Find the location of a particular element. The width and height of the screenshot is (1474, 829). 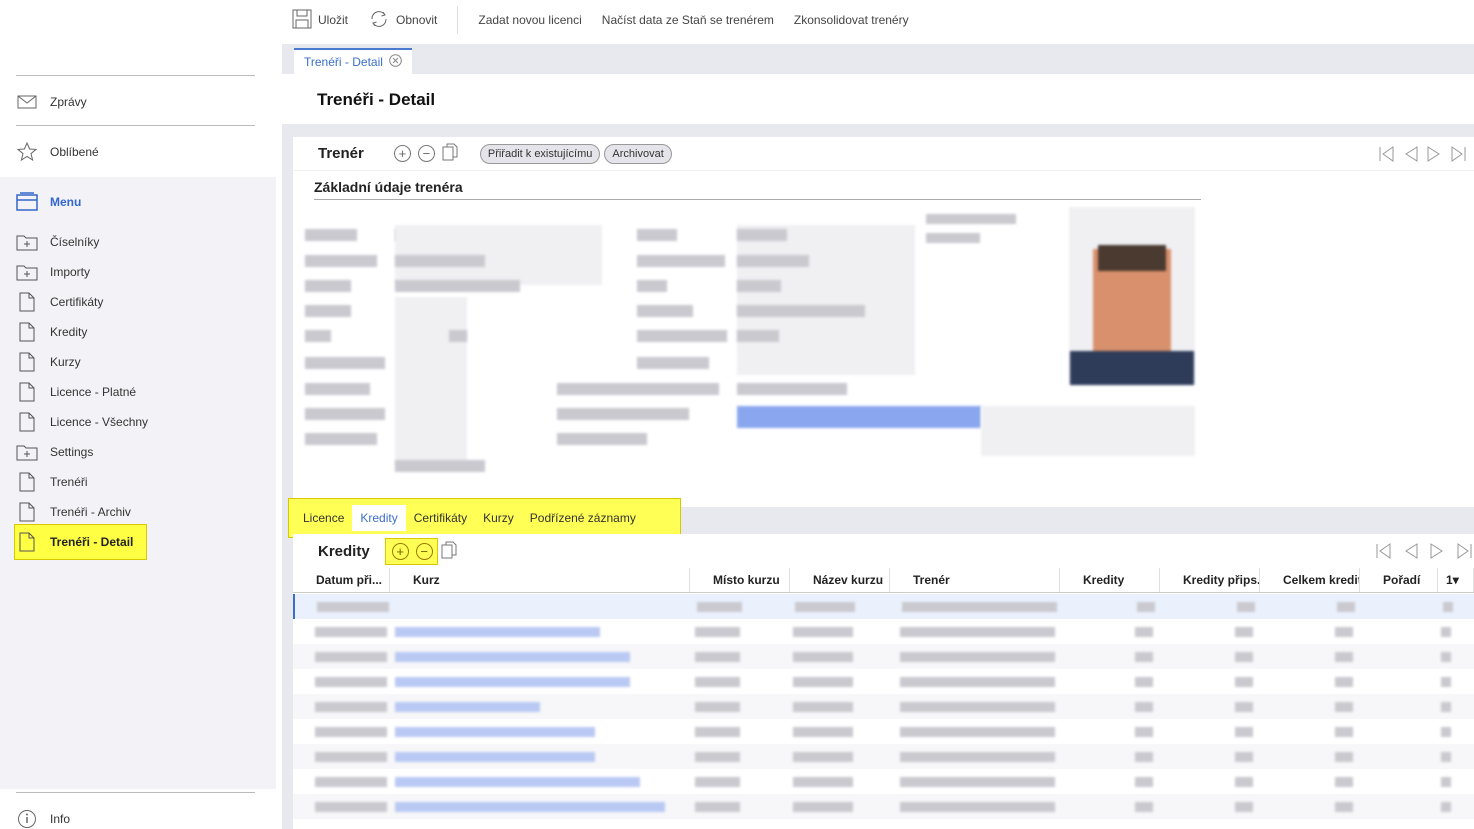

save-button: Uložit is located at coordinates (320, 20).